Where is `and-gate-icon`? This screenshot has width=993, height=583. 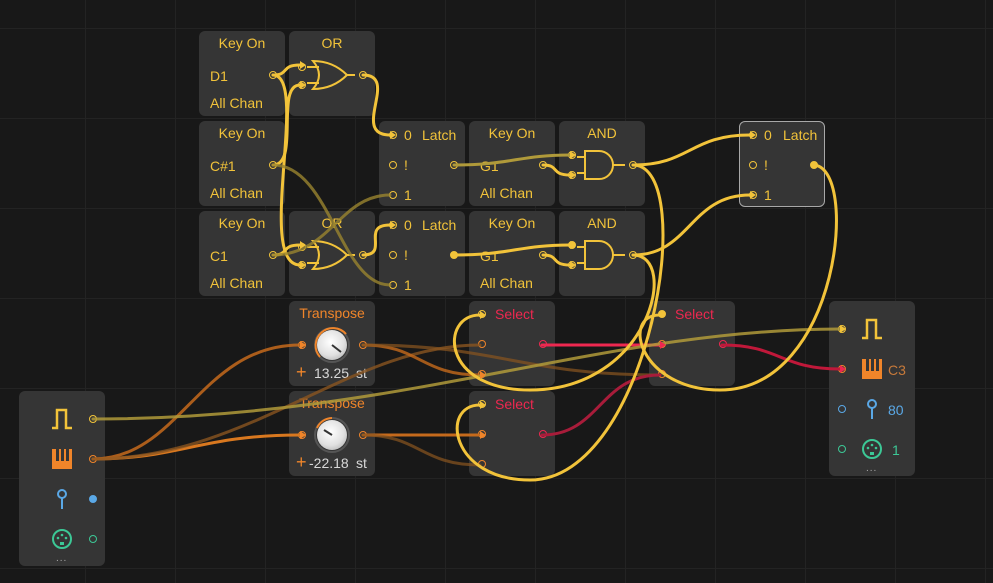 and-gate-icon is located at coordinates (601, 255).